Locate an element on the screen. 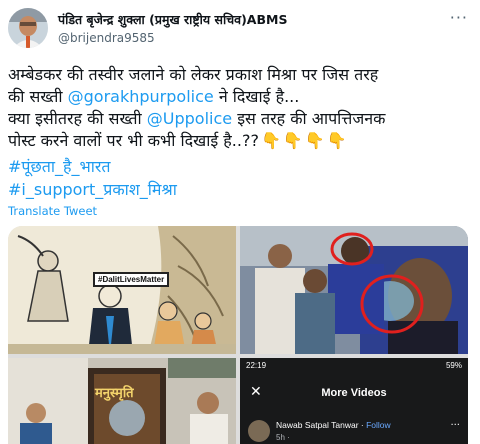  manusmriti-title: मनुस्मृति is located at coordinates (114, 393).